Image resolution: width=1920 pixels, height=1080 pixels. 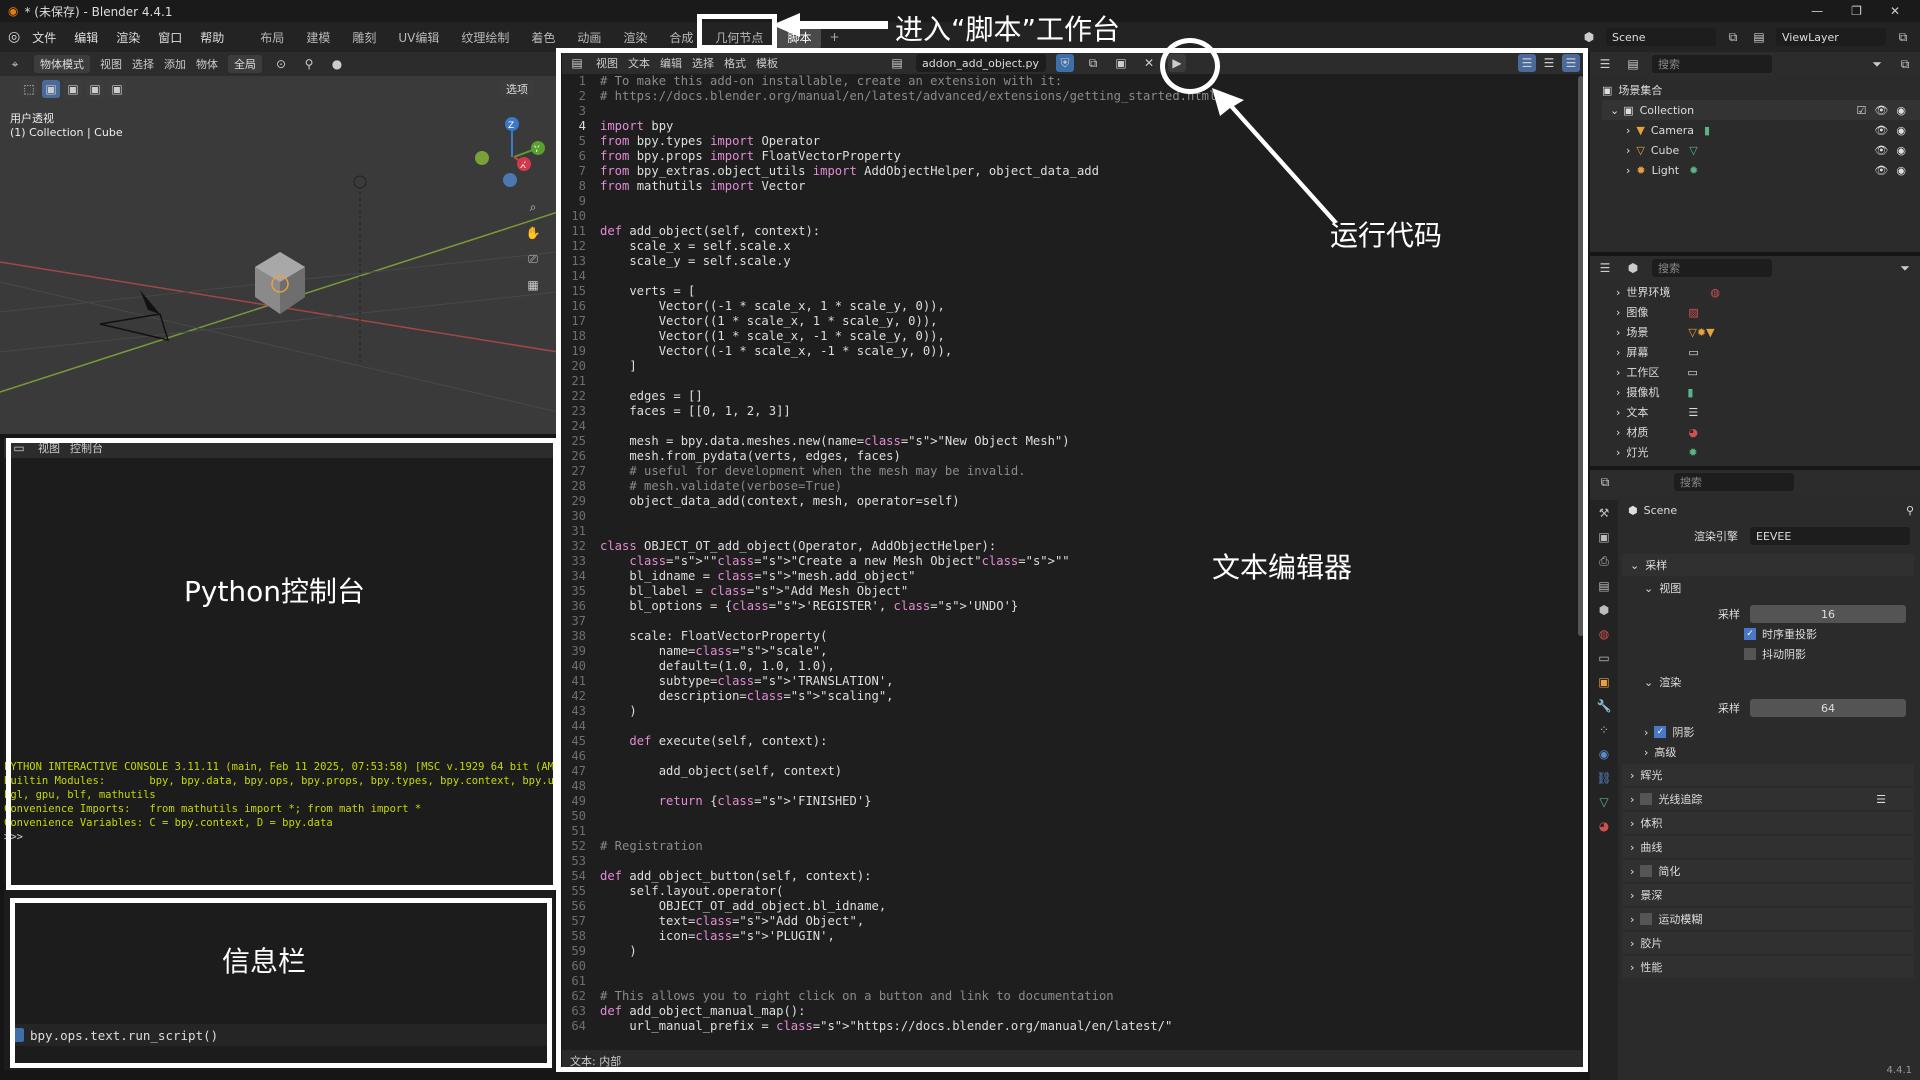 I want to click on view-layer-tab-icon: ▤, so click(x=1603, y=586).